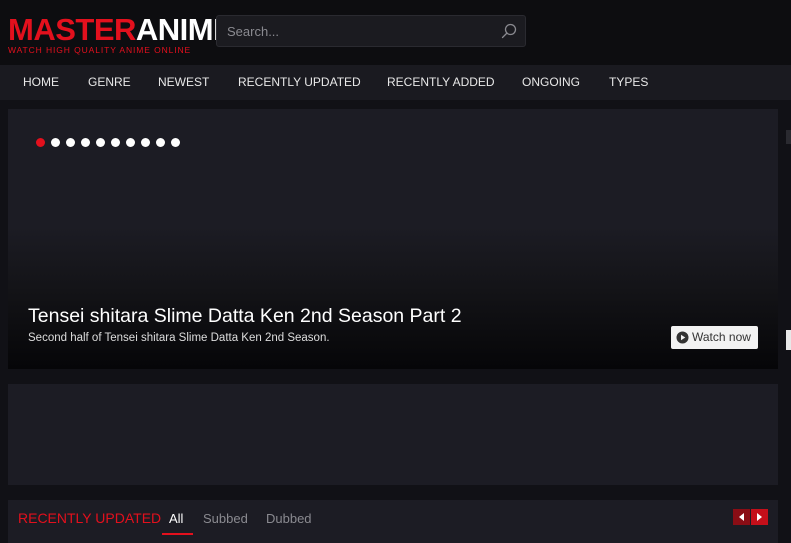 The height and width of the screenshot is (543, 791). Describe the element at coordinates (100, 50) in the screenshot. I see `logo-tagline: WATCH HIGH QUALITY ANIME ONLINE` at that location.